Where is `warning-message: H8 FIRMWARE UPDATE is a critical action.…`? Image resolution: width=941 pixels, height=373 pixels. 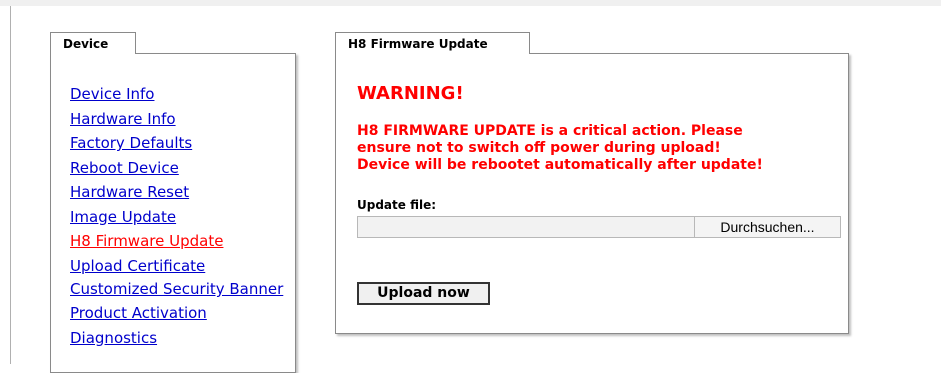 warning-message: H8 FIRMWARE UPDATE is a critical action.… is located at coordinates (597, 148).